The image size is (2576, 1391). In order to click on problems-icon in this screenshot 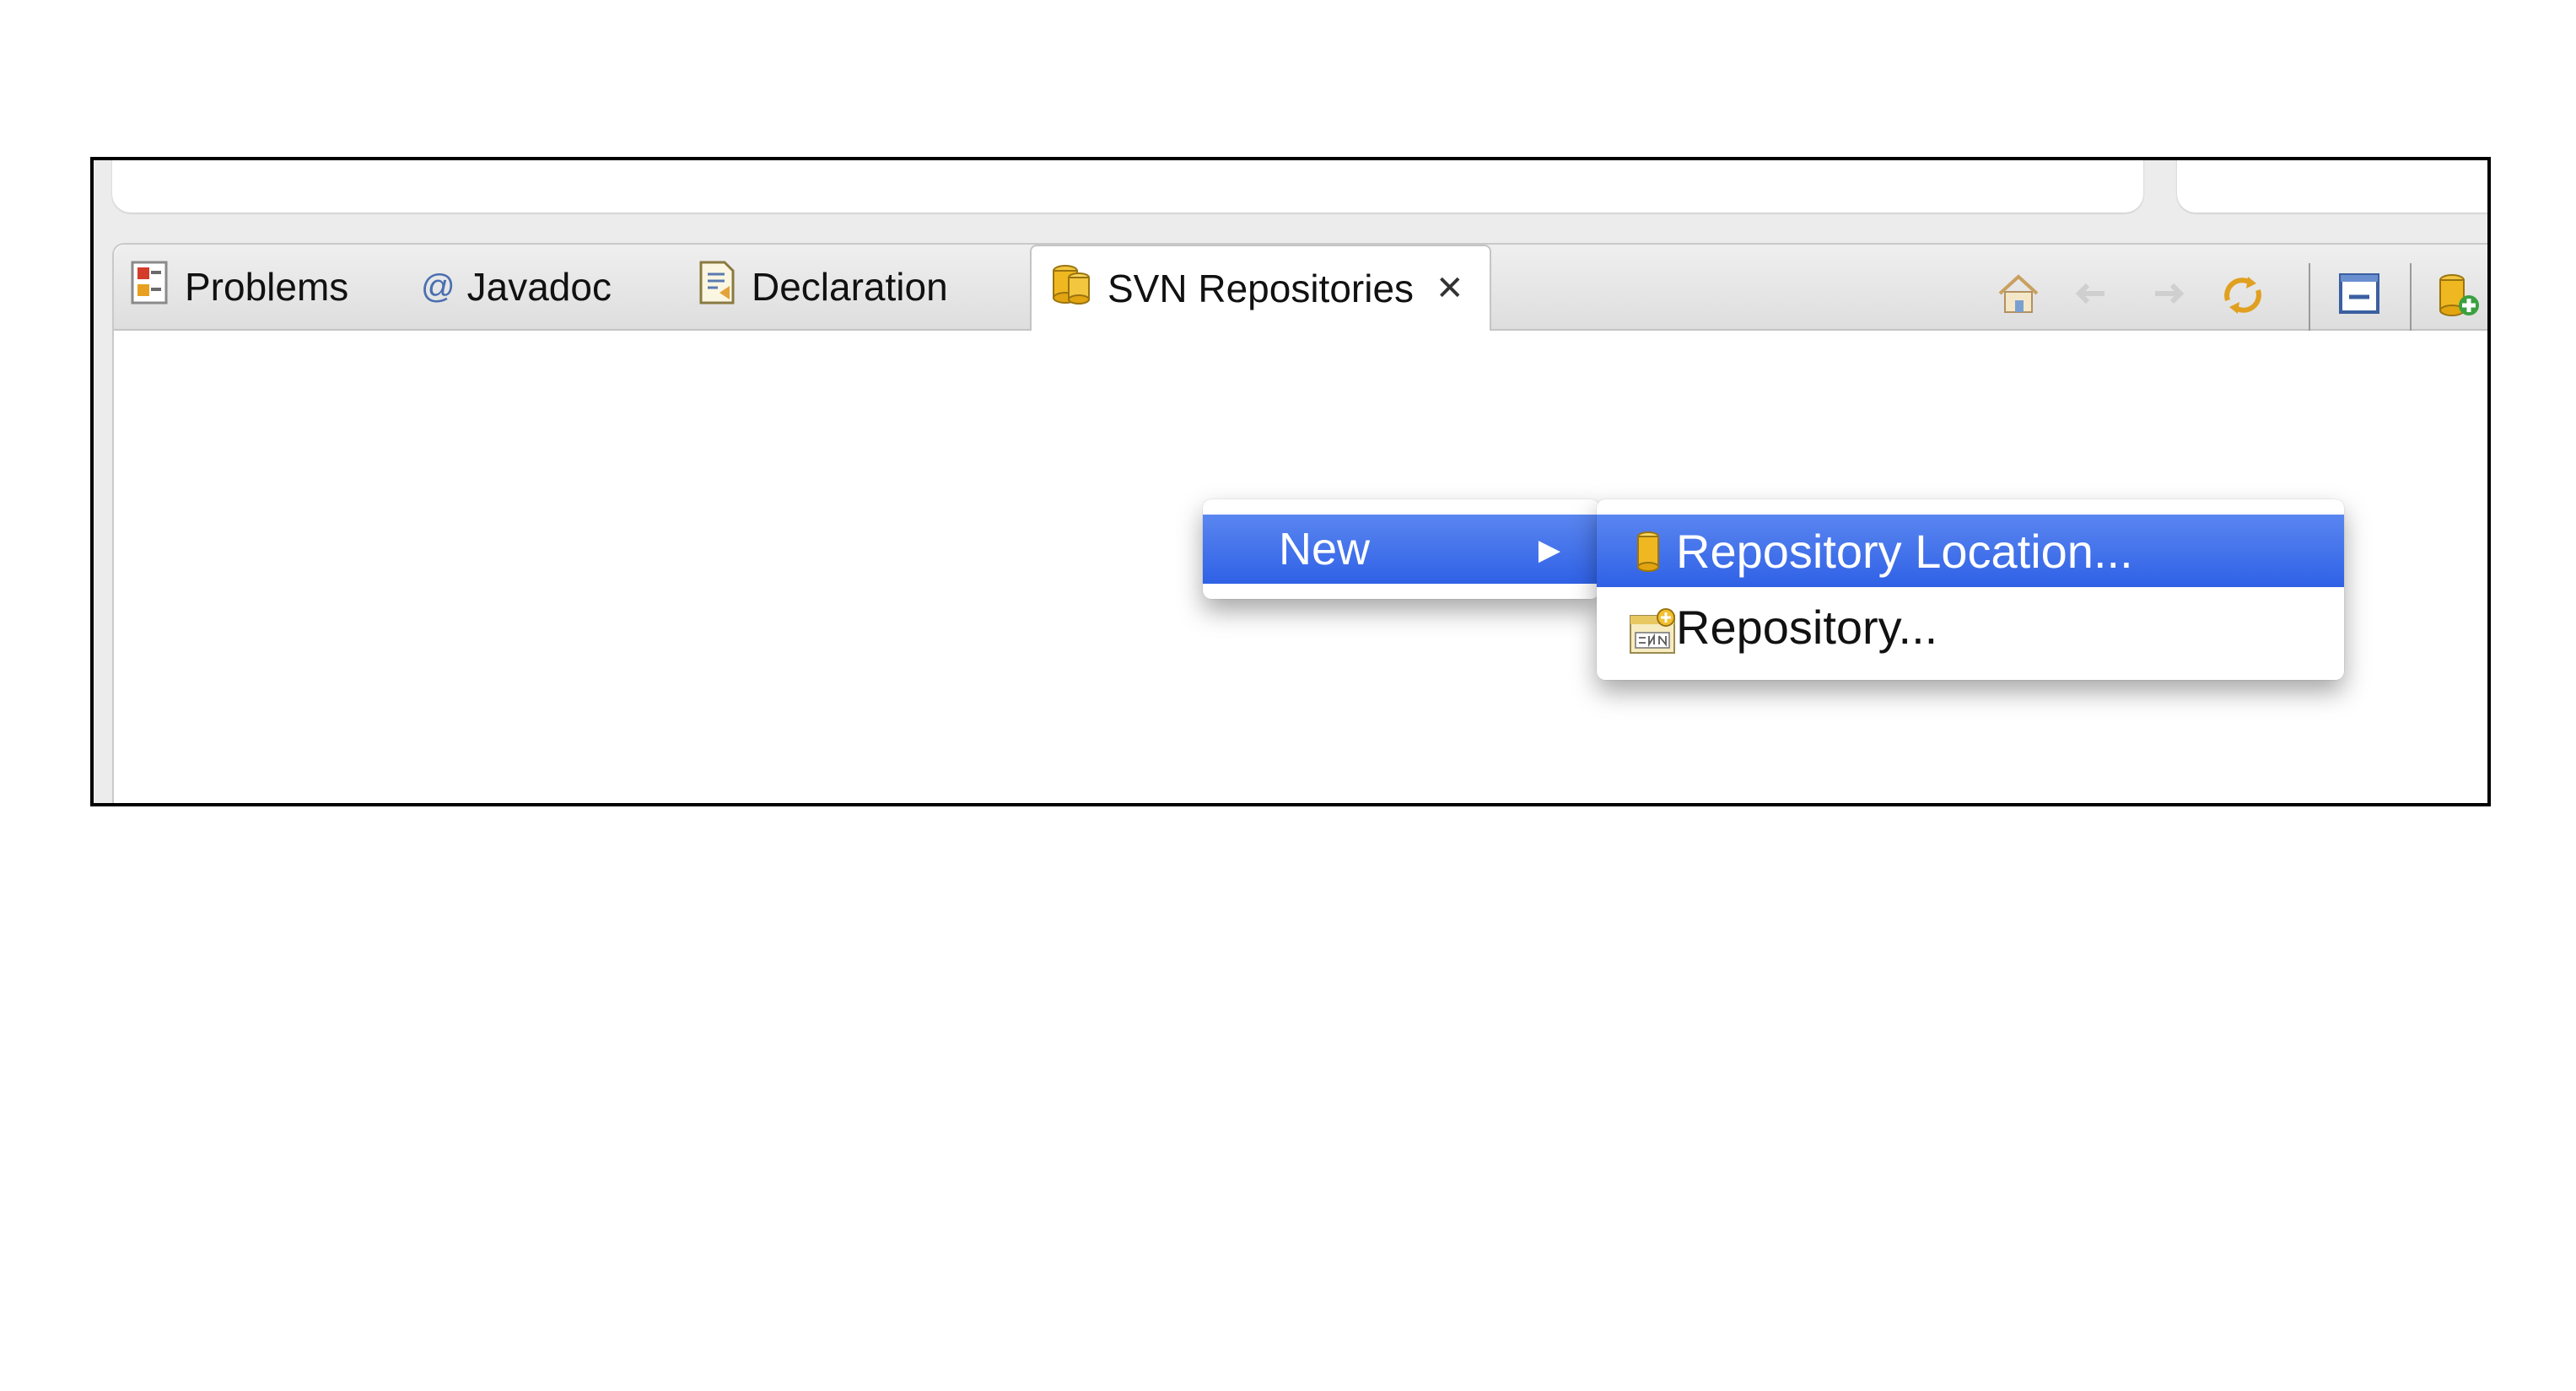, I will do `click(151, 287)`.